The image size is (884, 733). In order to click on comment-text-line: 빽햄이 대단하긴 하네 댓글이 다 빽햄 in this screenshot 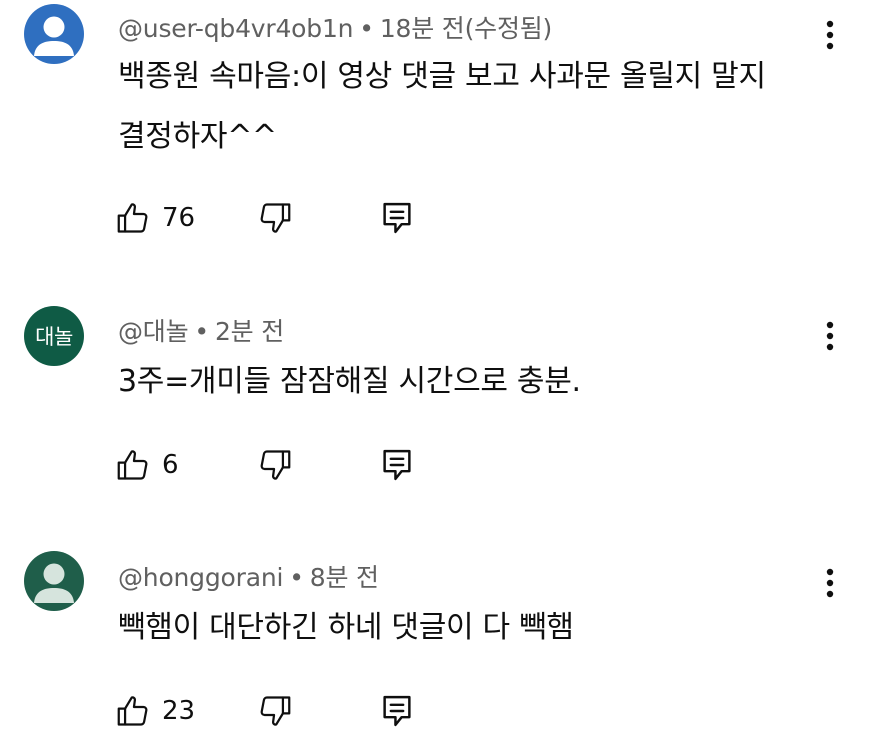, I will do `click(346, 627)`.